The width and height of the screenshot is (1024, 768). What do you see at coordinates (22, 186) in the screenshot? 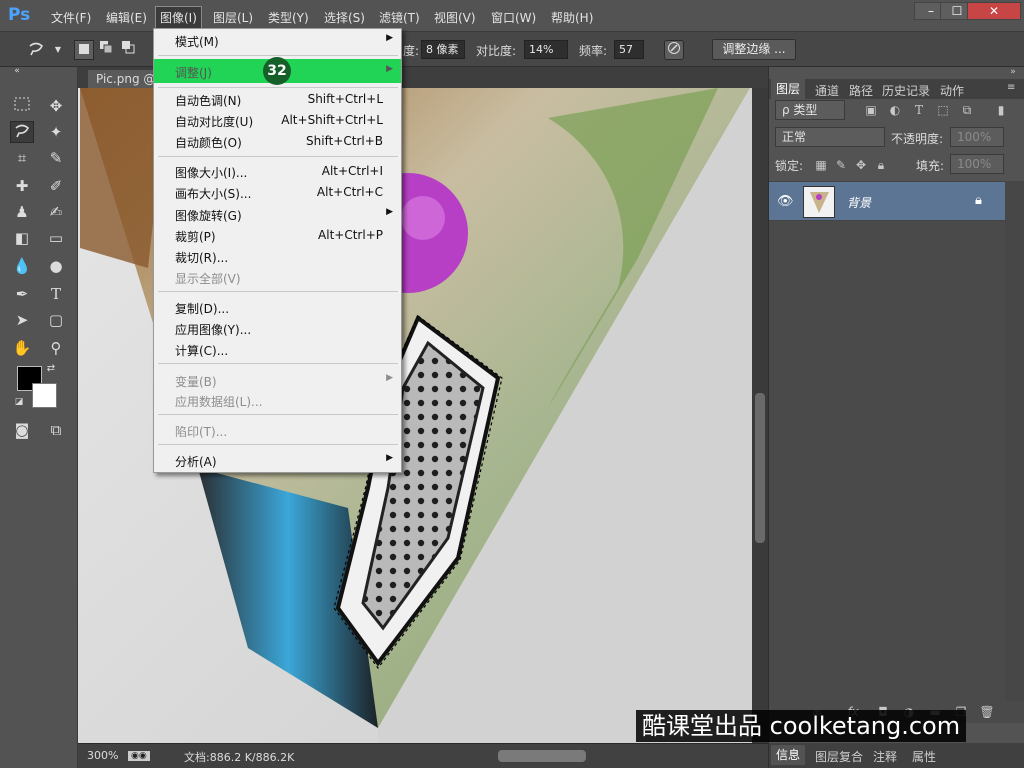
I see `healing-brush-tool-icon: ✚` at bounding box center [22, 186].